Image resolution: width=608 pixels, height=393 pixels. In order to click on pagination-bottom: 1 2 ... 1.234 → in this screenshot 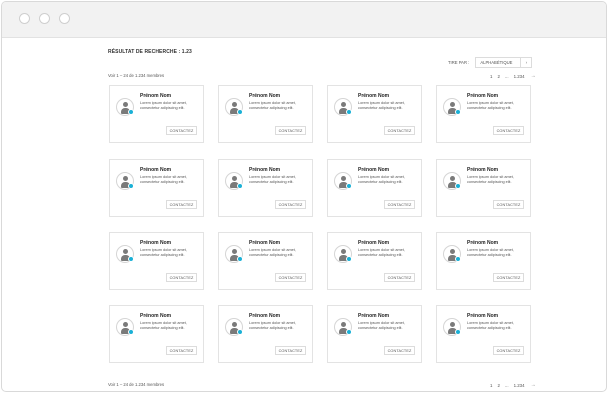, I will do `click(513, 385)`.